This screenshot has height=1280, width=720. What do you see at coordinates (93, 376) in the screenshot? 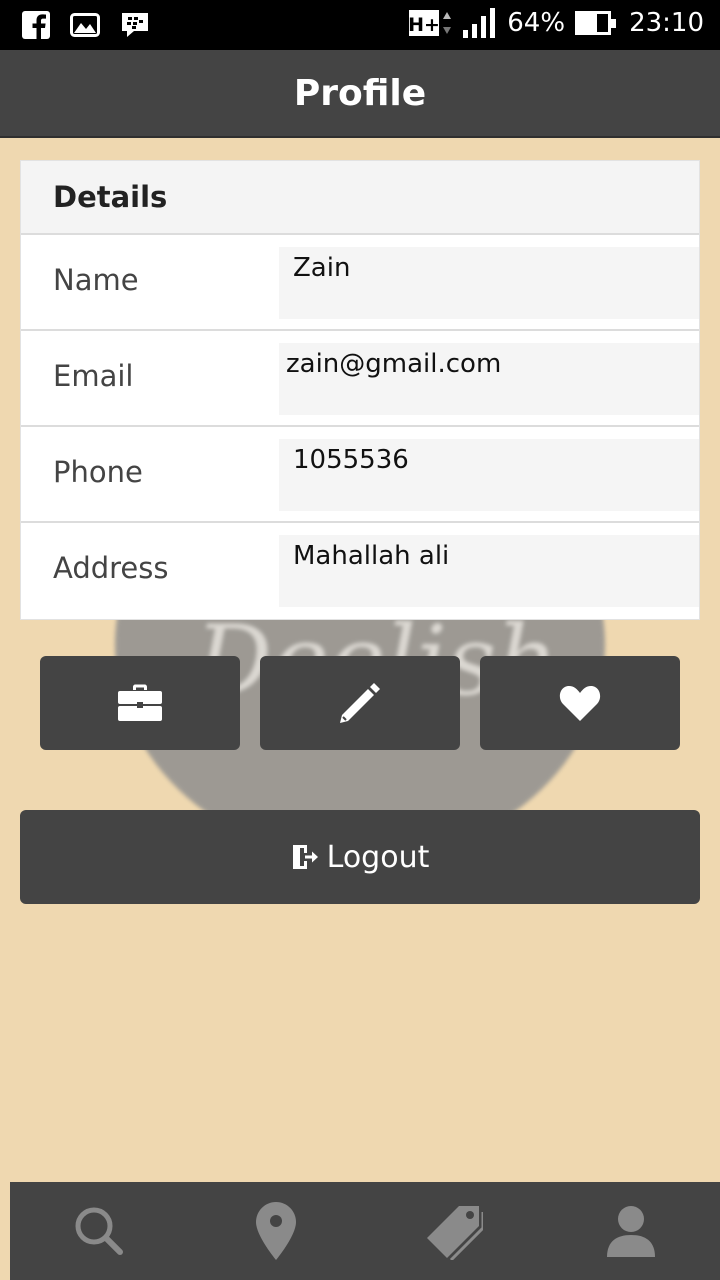
I see `email-label: Email` at bounding box center [93, 376].